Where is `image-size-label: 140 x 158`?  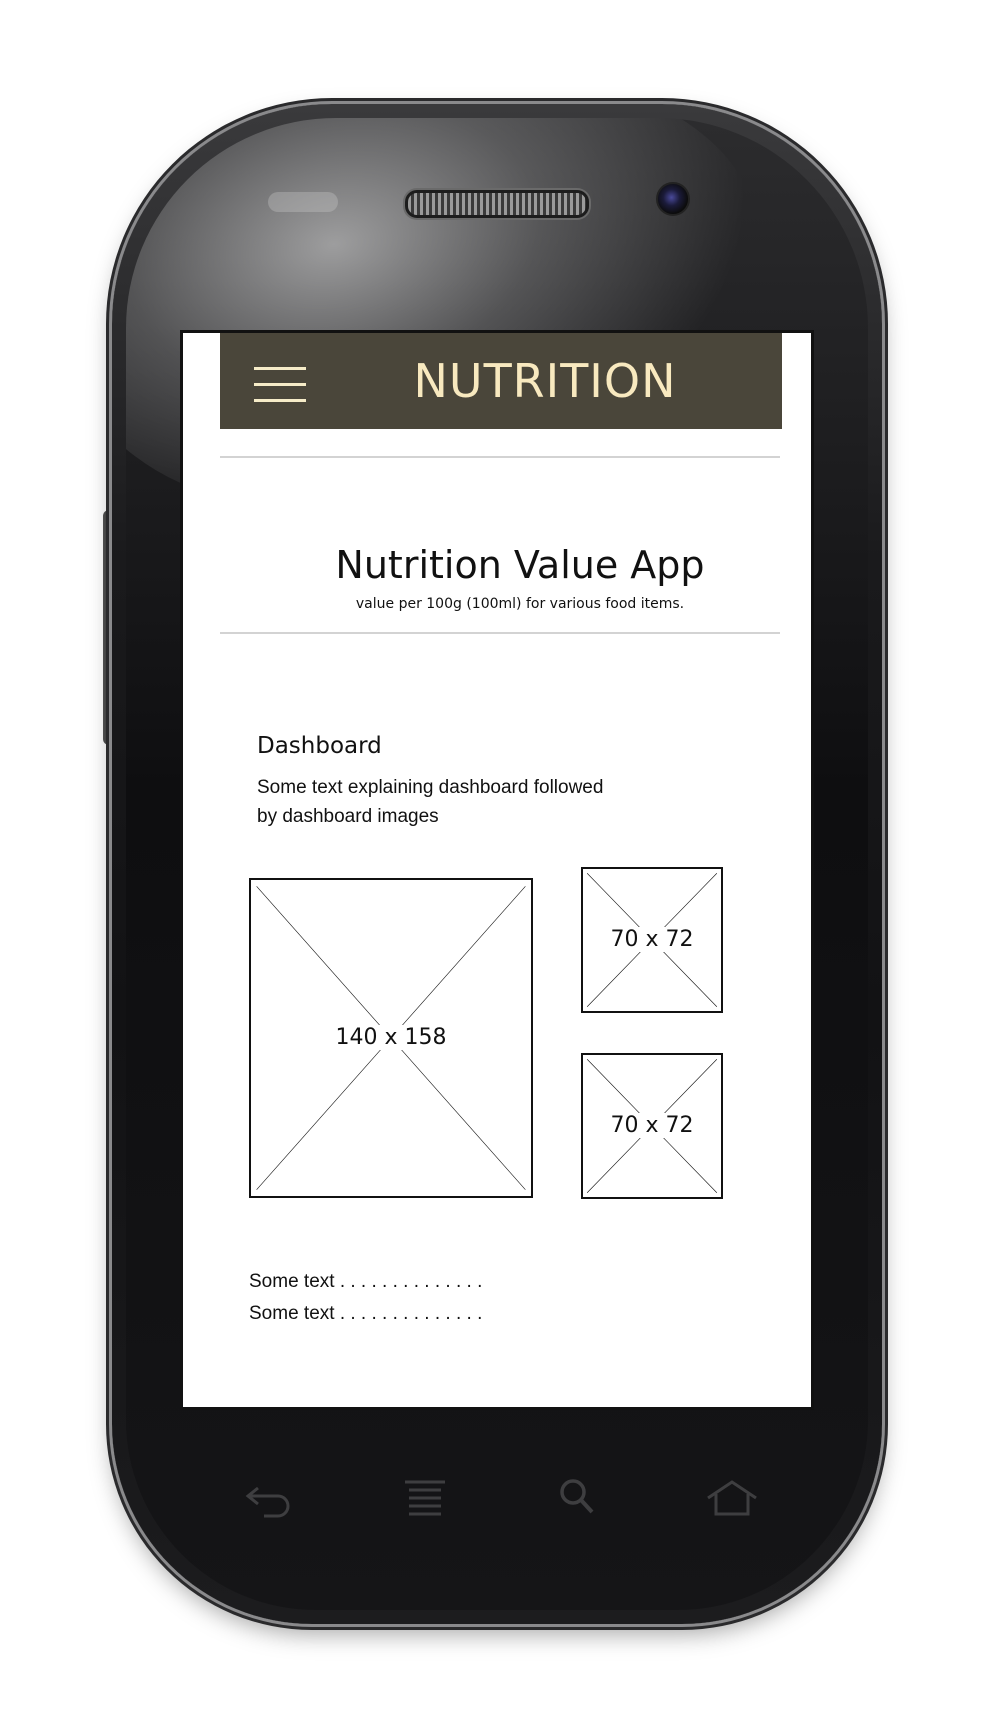
image-size-label: 140 x 158 is located at coordinates (391, 1037).